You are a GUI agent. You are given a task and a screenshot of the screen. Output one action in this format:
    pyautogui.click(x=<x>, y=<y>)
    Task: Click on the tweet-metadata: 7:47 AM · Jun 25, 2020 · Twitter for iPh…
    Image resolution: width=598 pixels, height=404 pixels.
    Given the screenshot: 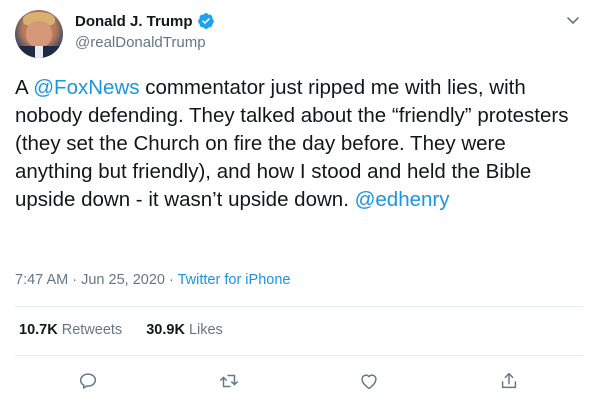 What is the action you would take?
    pyautogui.click(x=152, y=280)
    